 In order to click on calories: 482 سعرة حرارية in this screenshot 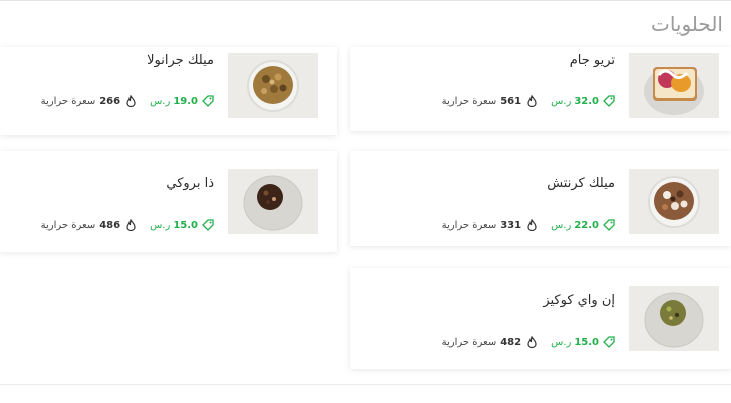, I will do `click(489, 342)`.